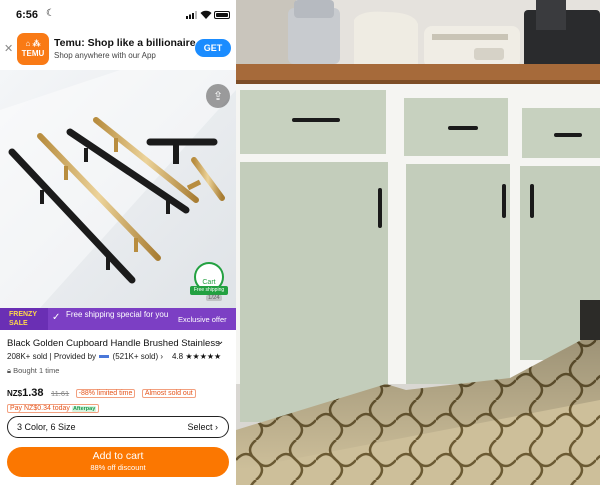 The image size is (600, 485). What do you see at coordinates (56, 317) in the screenshot?
I see `check-icon: ✓` at bounding box center [56, 317].